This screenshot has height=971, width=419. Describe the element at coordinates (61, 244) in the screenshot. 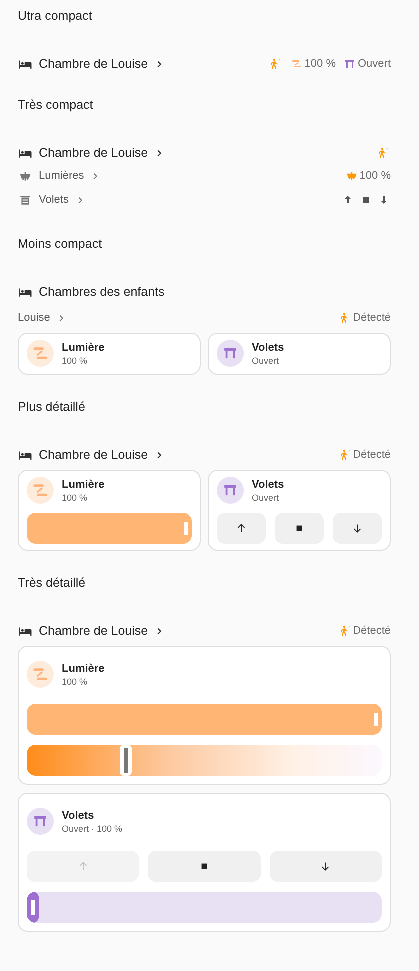

I see `section-title: Moins compact` at that location.